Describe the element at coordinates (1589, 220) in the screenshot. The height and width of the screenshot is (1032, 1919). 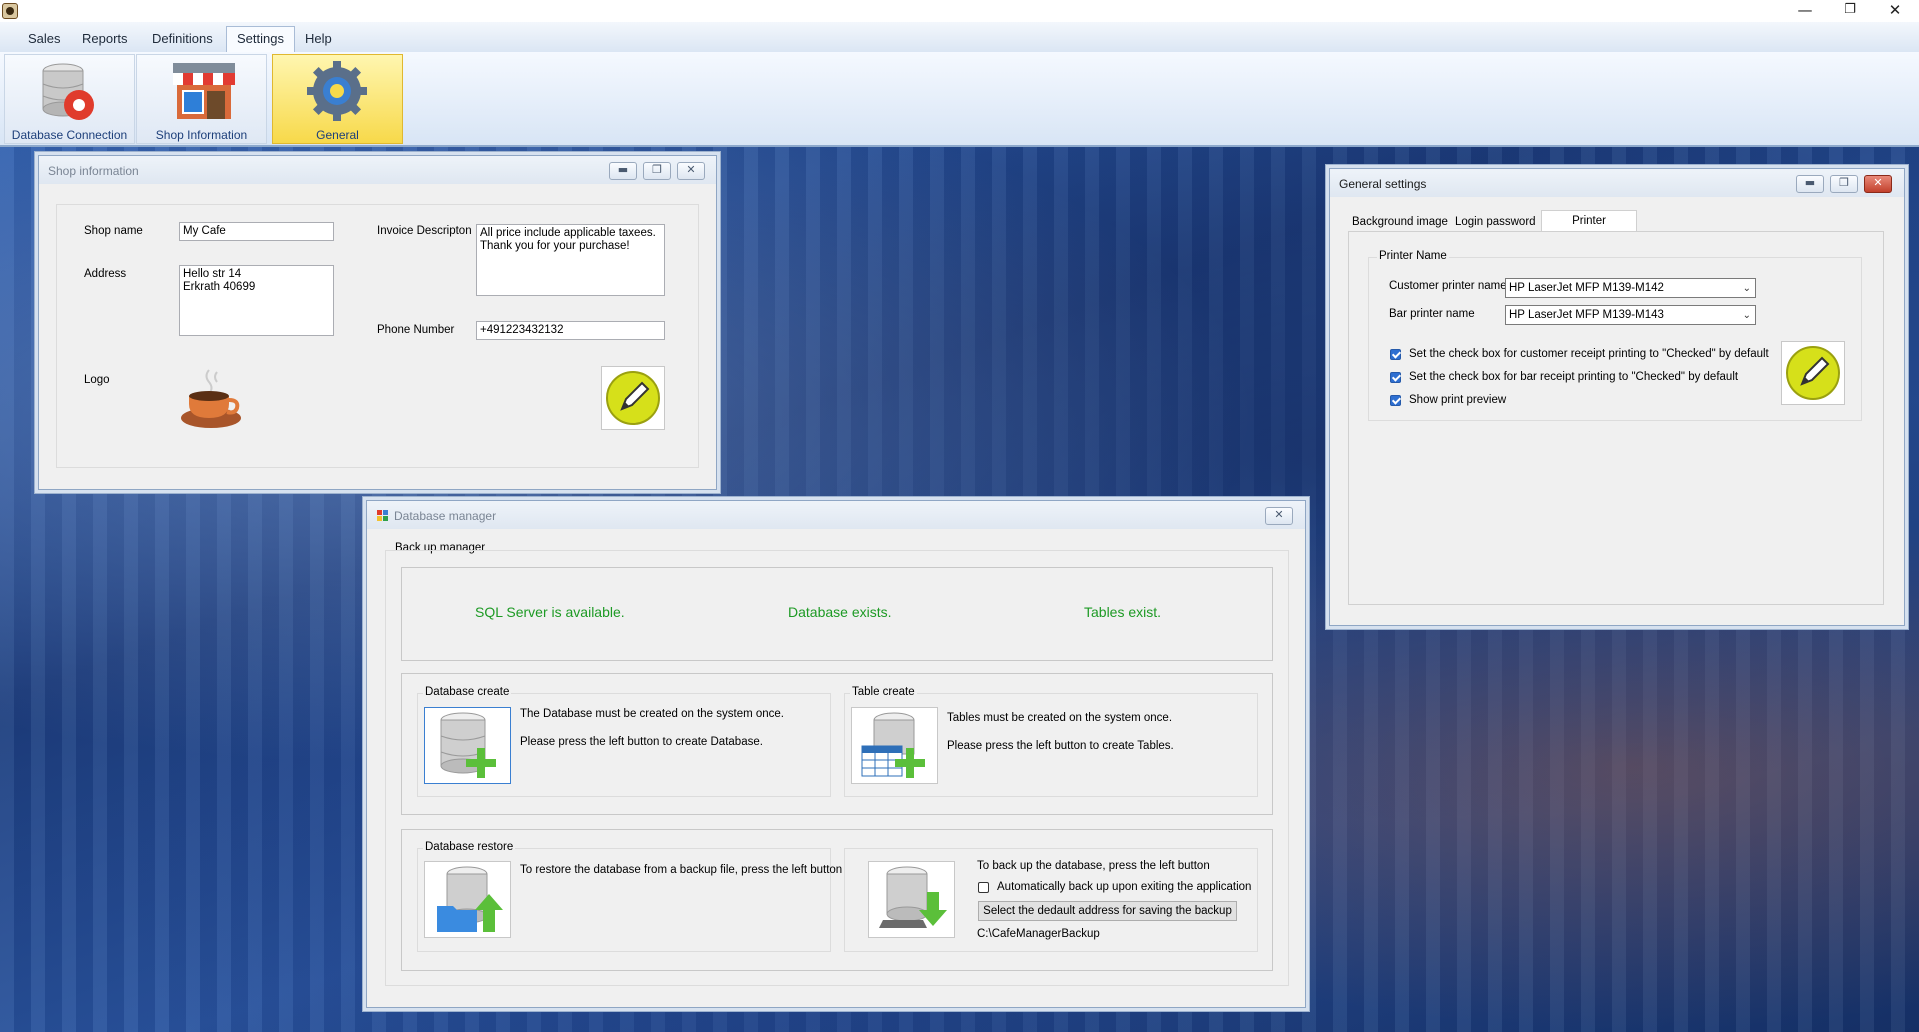
I see `tab-printer: Printer` at that location.